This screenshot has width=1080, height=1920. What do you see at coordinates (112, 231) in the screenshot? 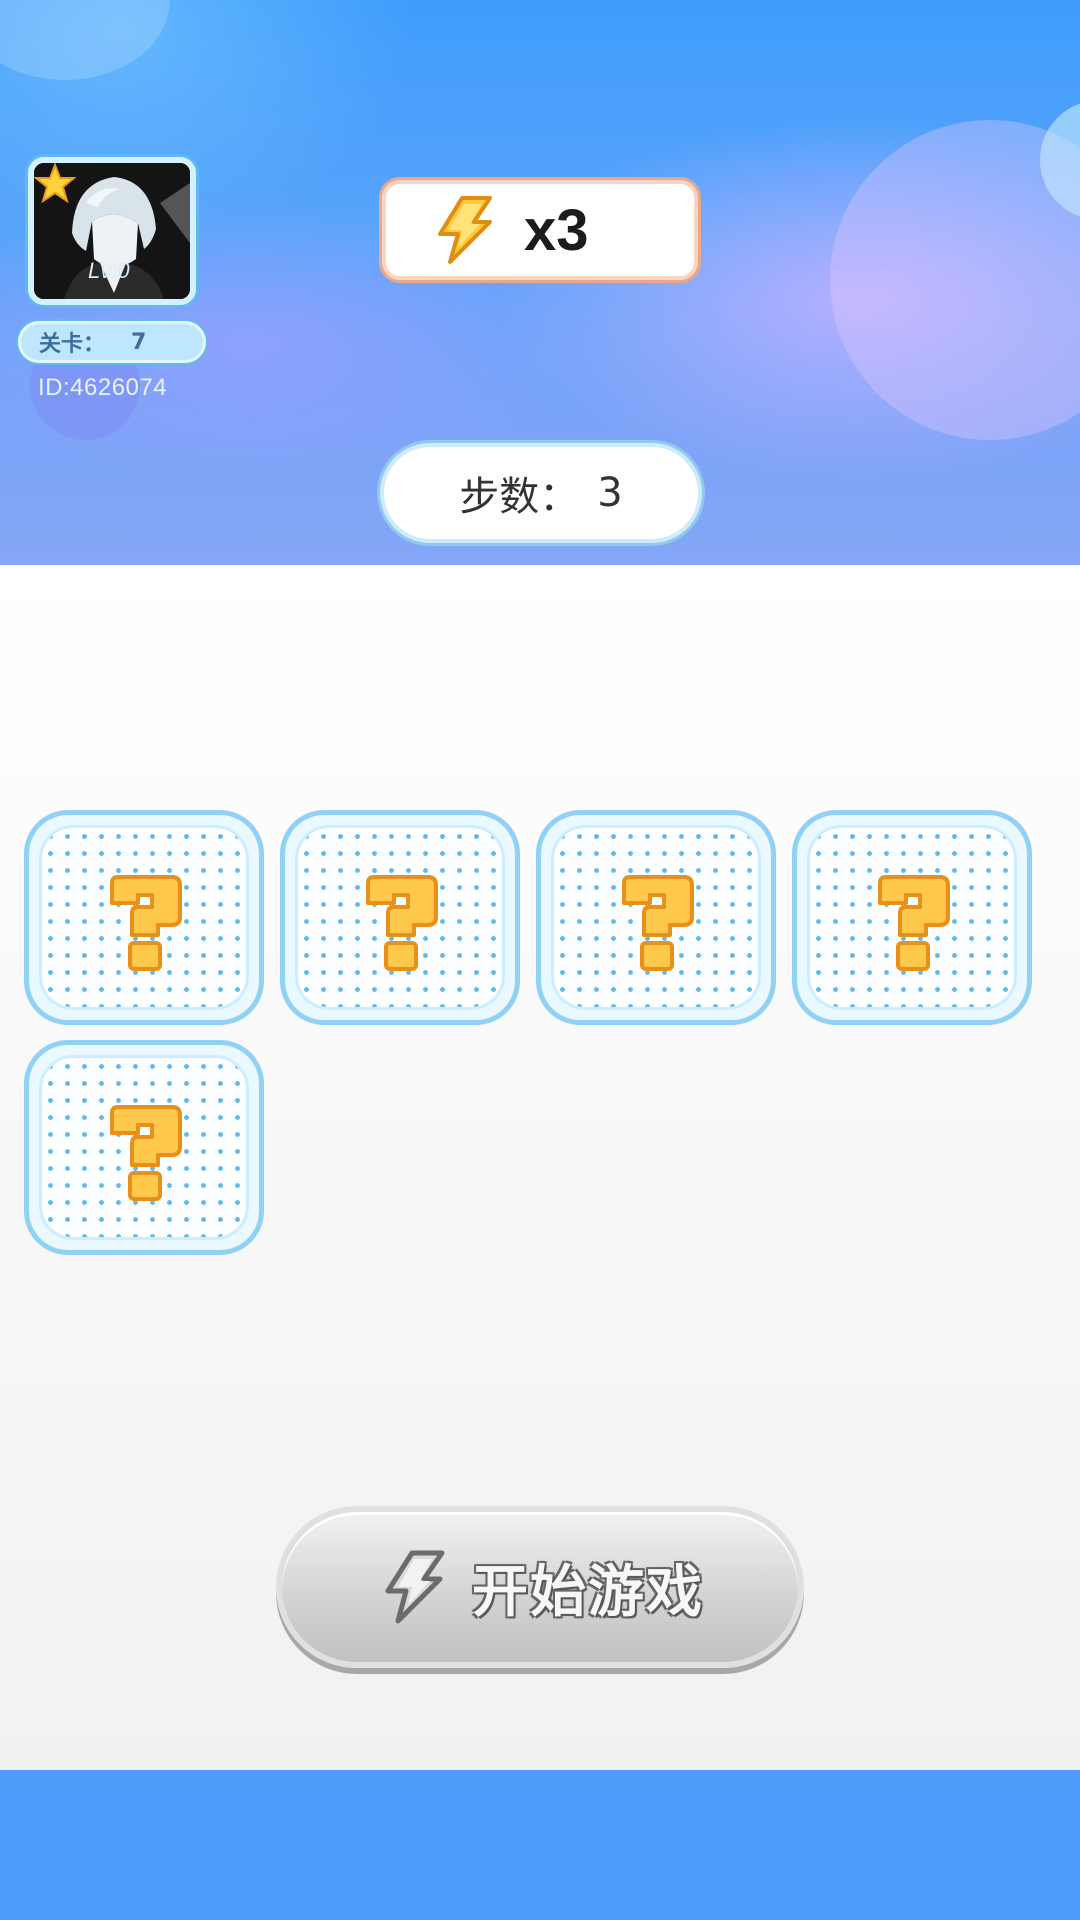
I see `avatar: Lv:0` at bounding box center [112, 231].